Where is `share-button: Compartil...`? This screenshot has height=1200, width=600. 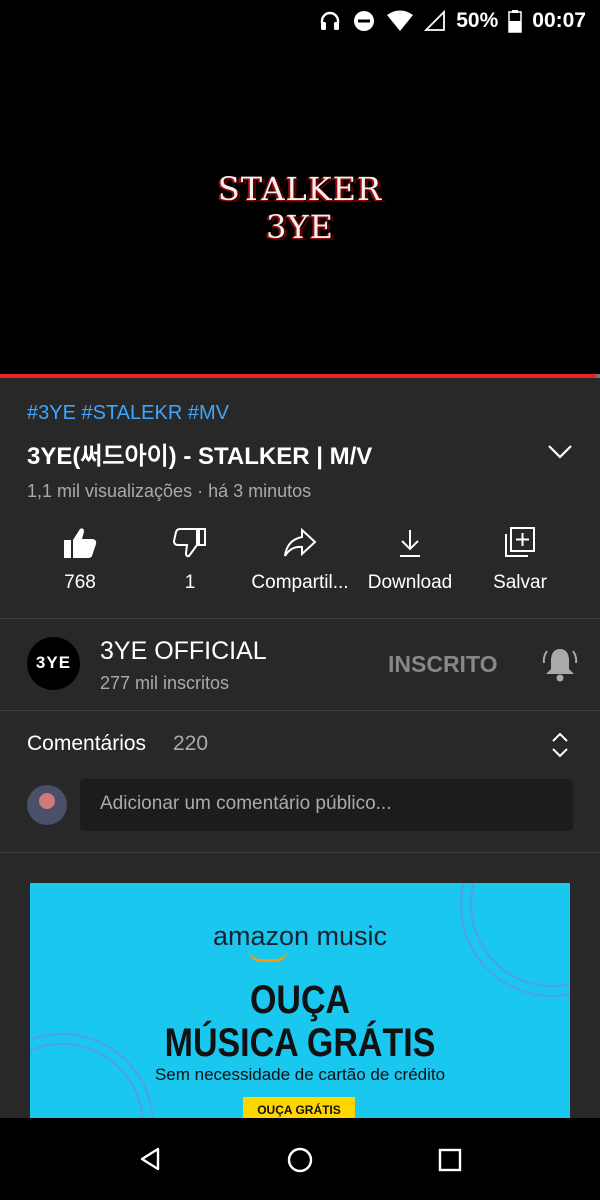
share-button: Compartil... is located at coordinates (300, 562).